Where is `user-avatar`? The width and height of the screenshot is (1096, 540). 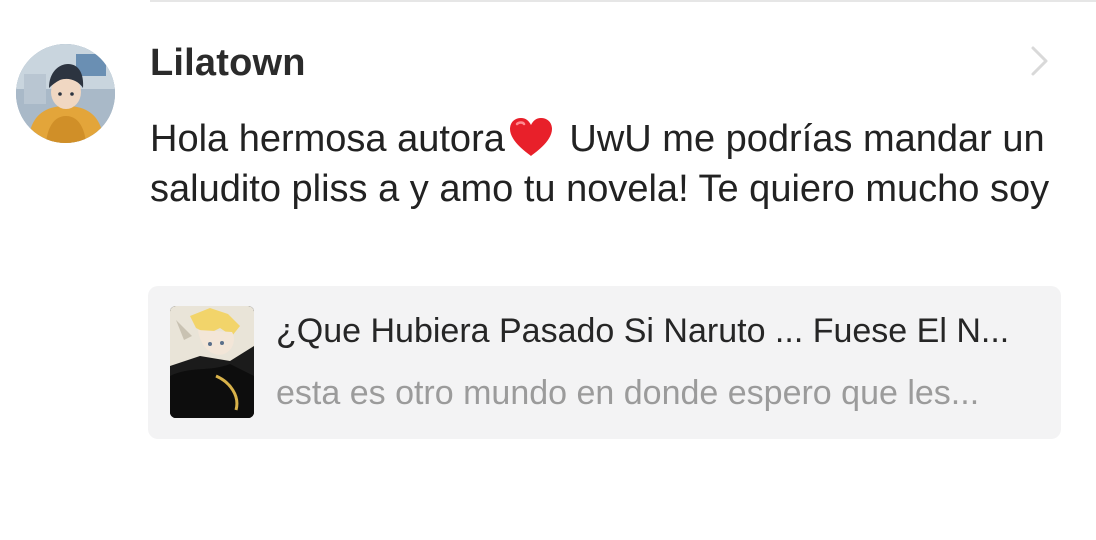 user-avatar is located at coordinates (65, 93).